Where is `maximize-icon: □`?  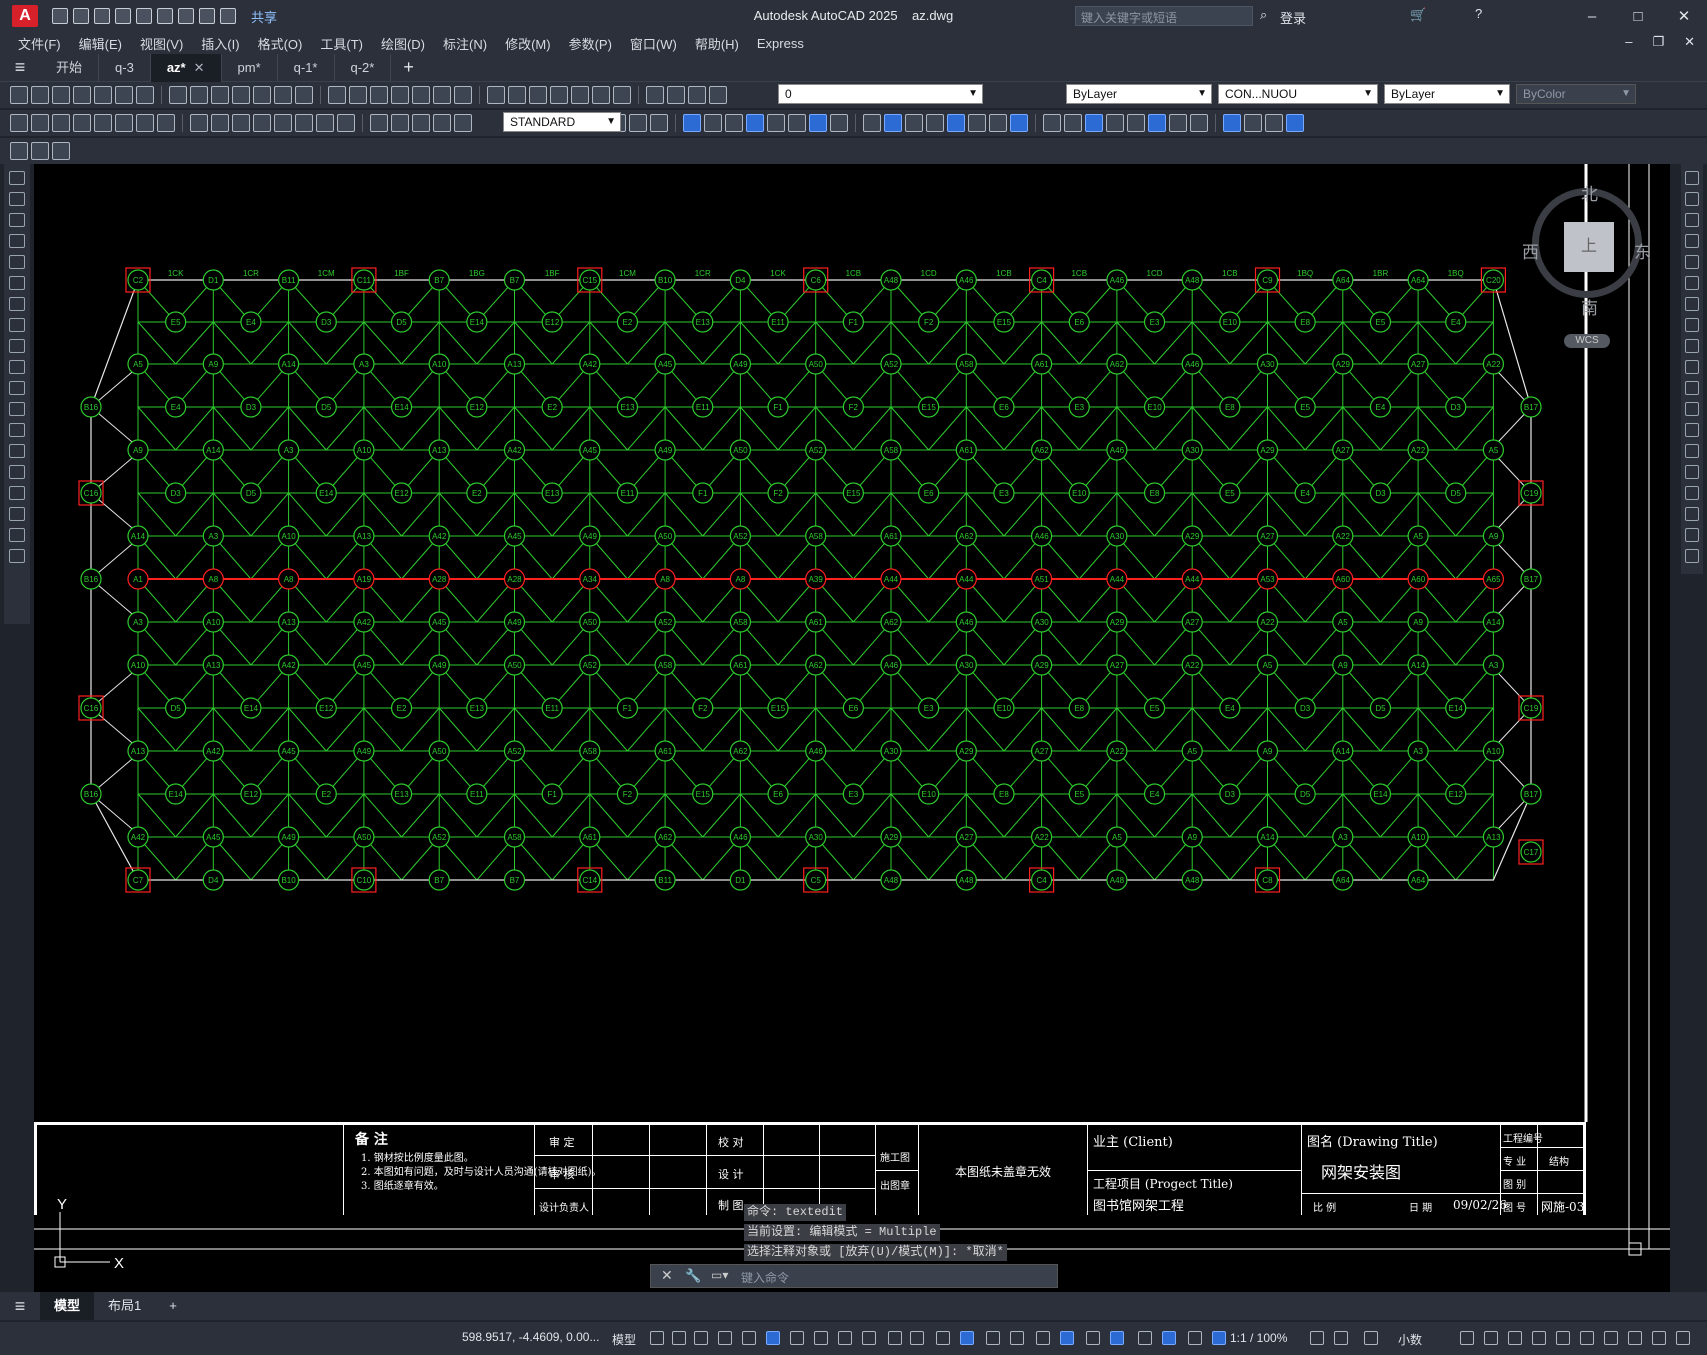 maximize-icon: □ is located at coordinates (1638, 16).